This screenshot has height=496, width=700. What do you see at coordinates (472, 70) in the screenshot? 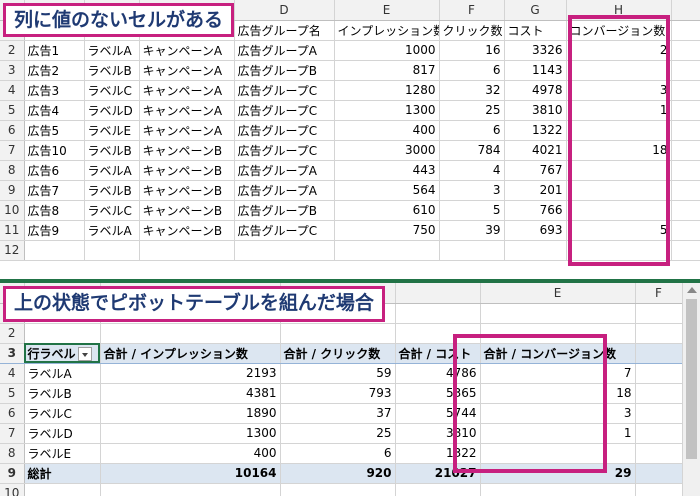
I see `cell: 6` at bounding box center [472, 70].